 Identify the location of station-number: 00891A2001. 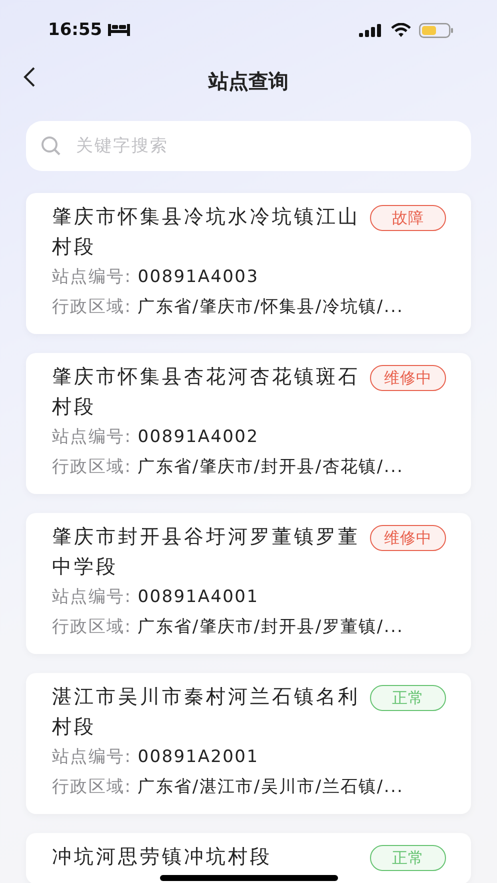
(198, 757).